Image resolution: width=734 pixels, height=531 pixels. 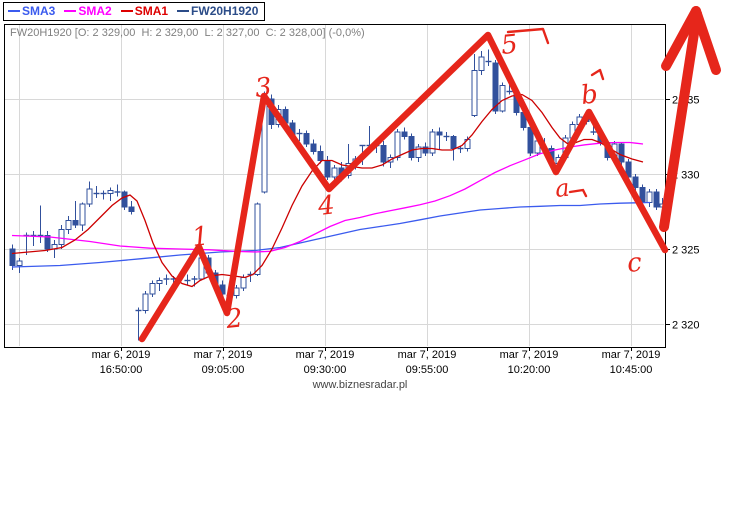 I want to click on wave-label-a: a, so click(x=562, y=188).